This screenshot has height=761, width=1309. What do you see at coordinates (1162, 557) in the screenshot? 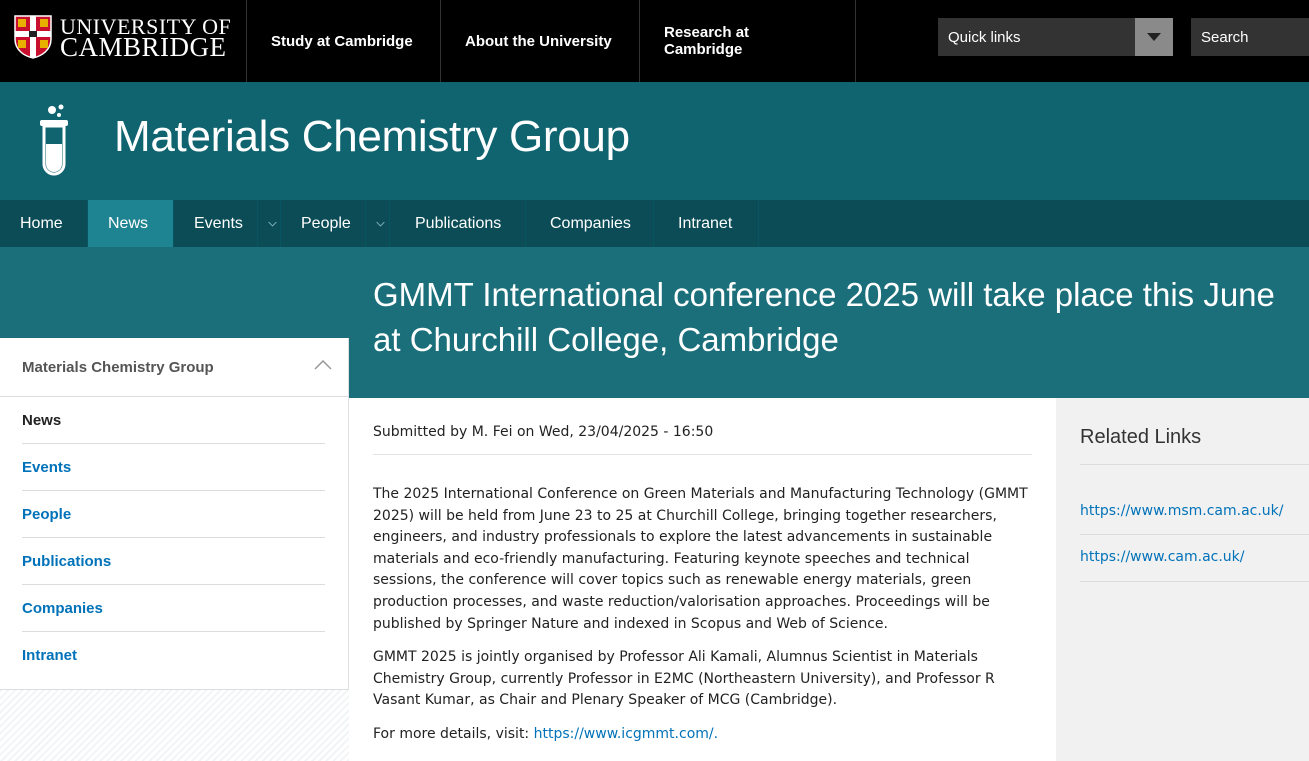
I see `related-link: https://www.cam.ac.uk/` at bounding box center [1162, 557].